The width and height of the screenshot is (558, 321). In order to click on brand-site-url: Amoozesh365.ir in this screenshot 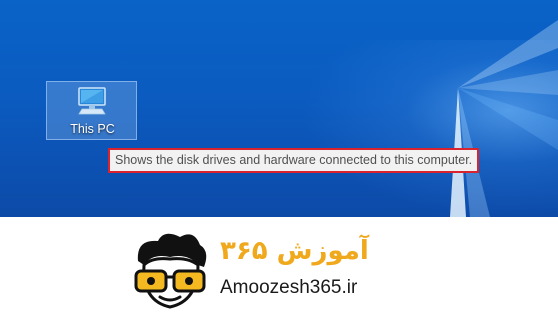, I will do `click(289, 287)`.